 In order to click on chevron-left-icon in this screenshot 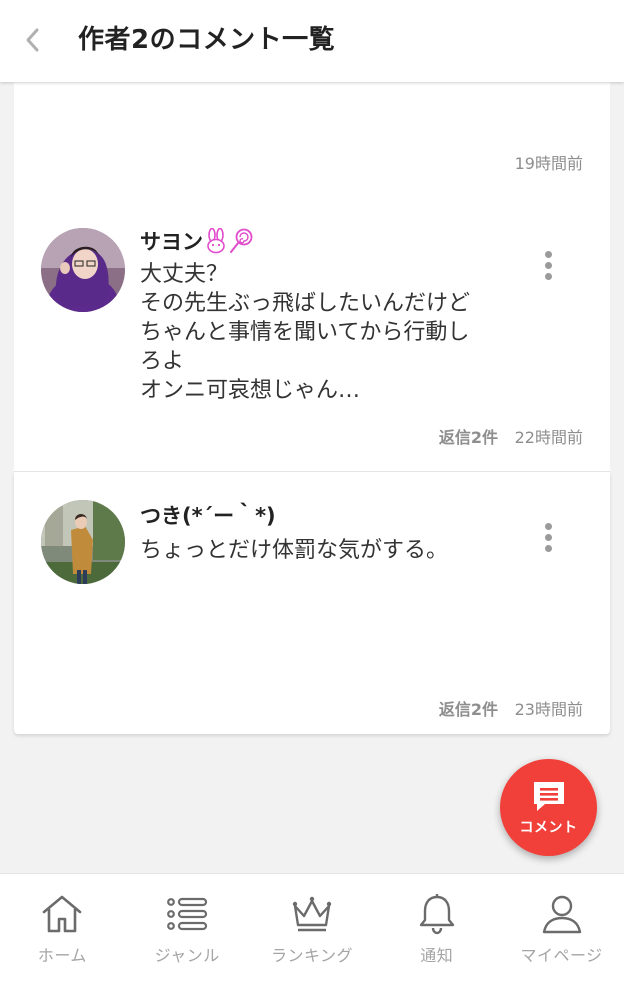, I will do `click(32, 40)`.